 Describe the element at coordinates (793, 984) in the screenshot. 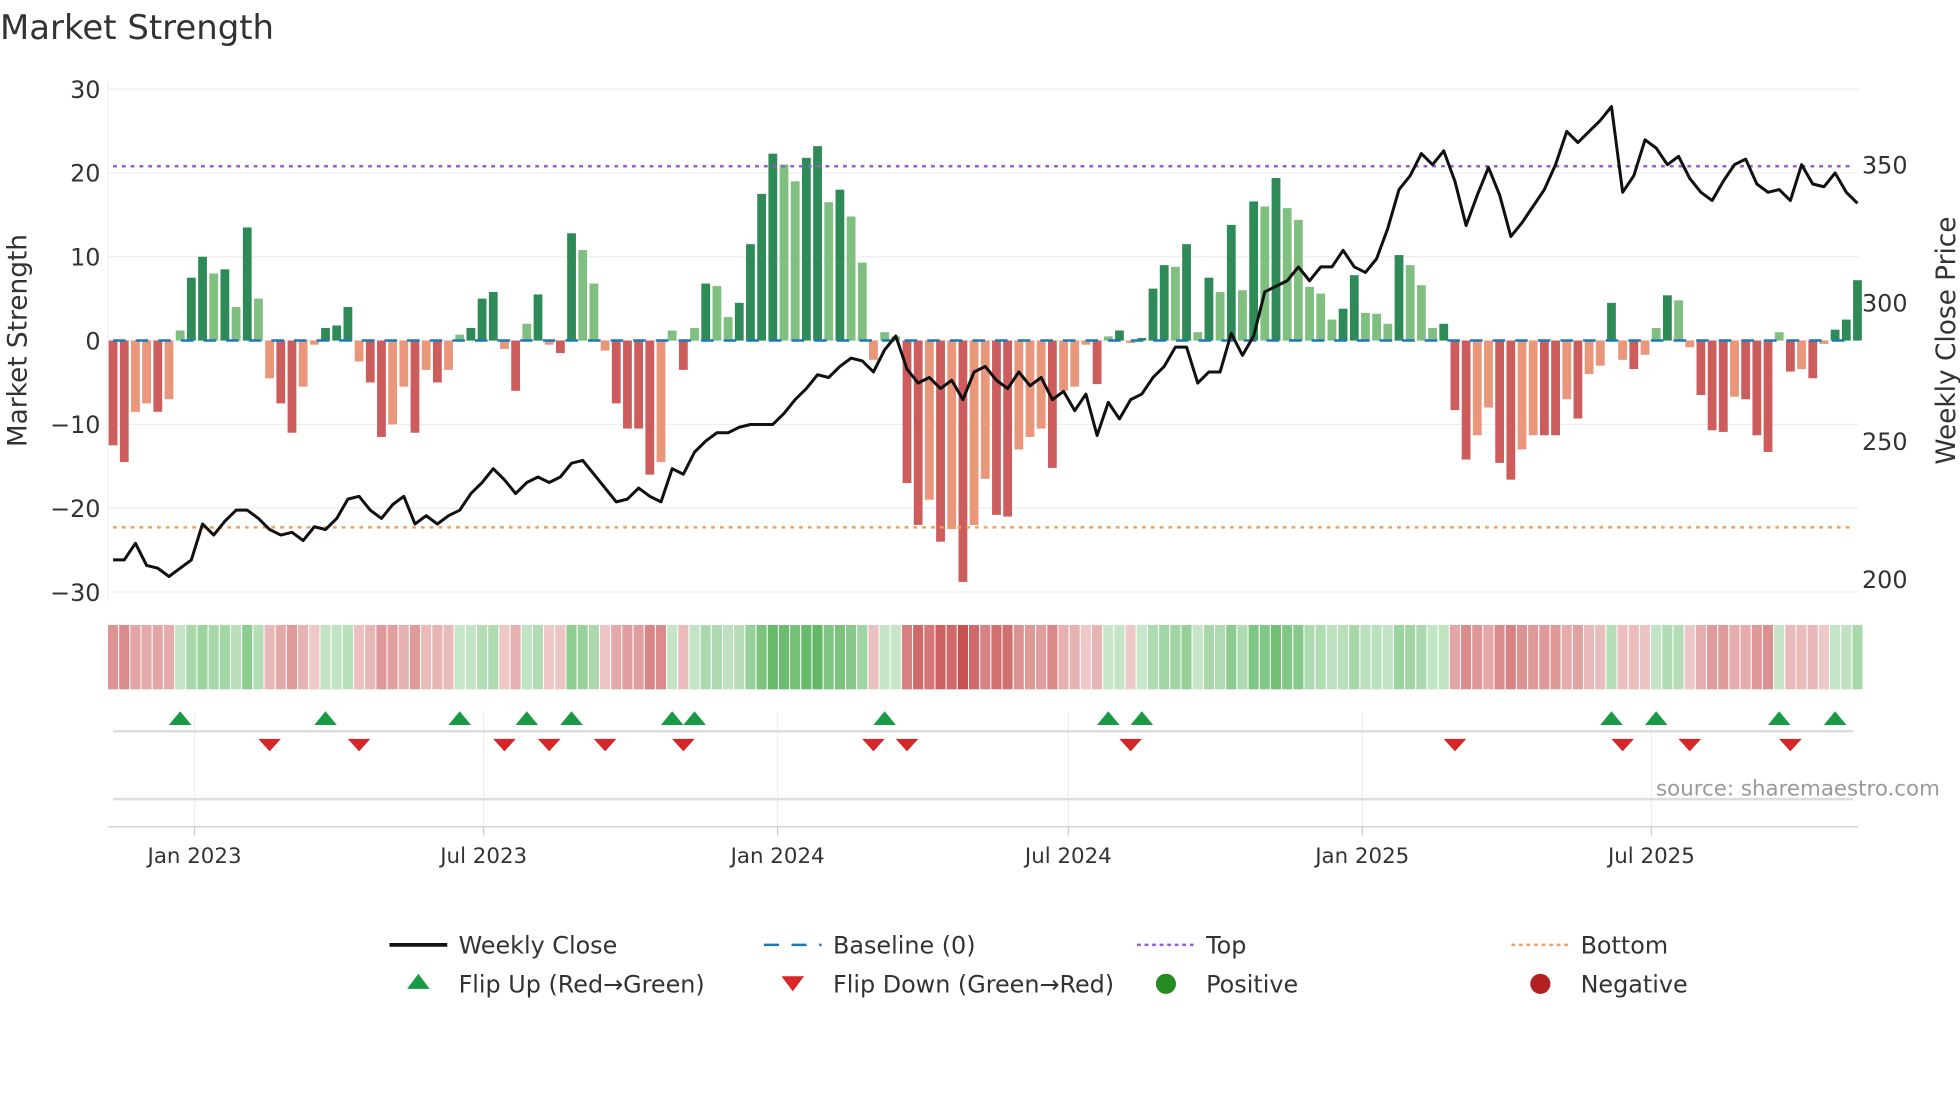

I see `triangle-down-icon` at that location.